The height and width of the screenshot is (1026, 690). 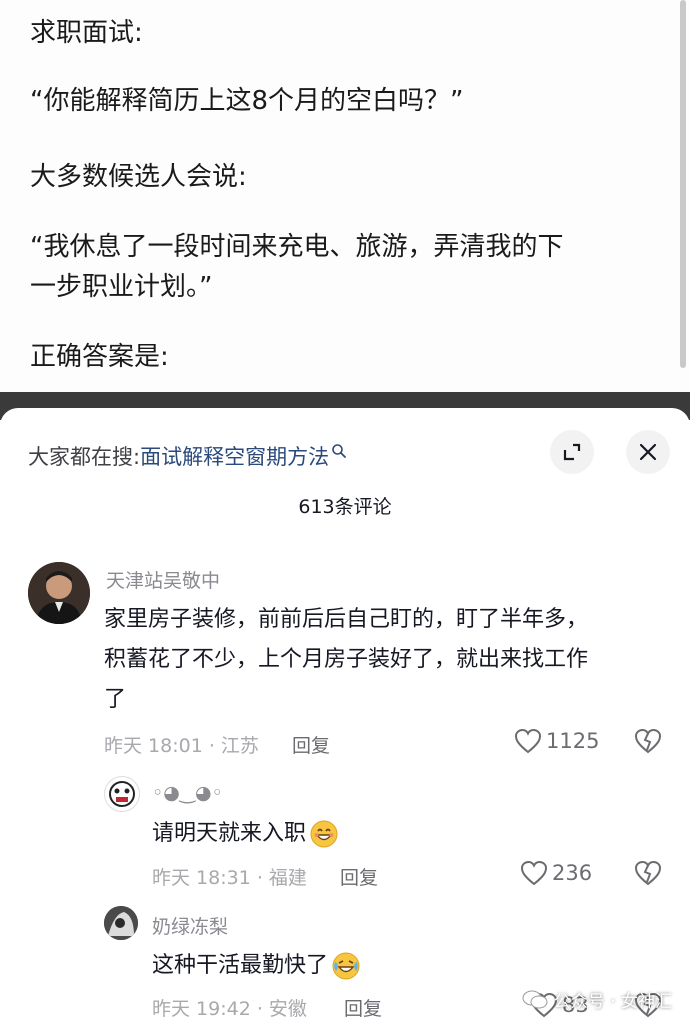 I want to click on trending-search: 大家都在搜: 面试解释空窗期方法, so click(x=187, y=456).